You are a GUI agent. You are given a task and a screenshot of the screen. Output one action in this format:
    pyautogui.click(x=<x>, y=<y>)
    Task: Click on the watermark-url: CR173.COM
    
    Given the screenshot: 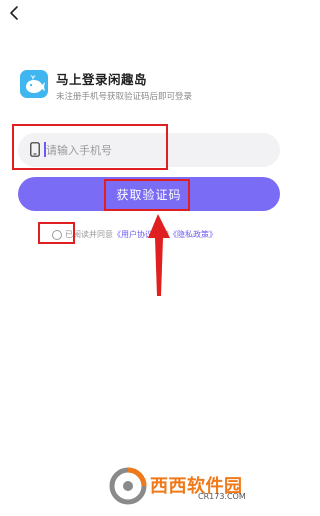 What is the action you would take?
    pyautogui.click(x=222, y=496)
    